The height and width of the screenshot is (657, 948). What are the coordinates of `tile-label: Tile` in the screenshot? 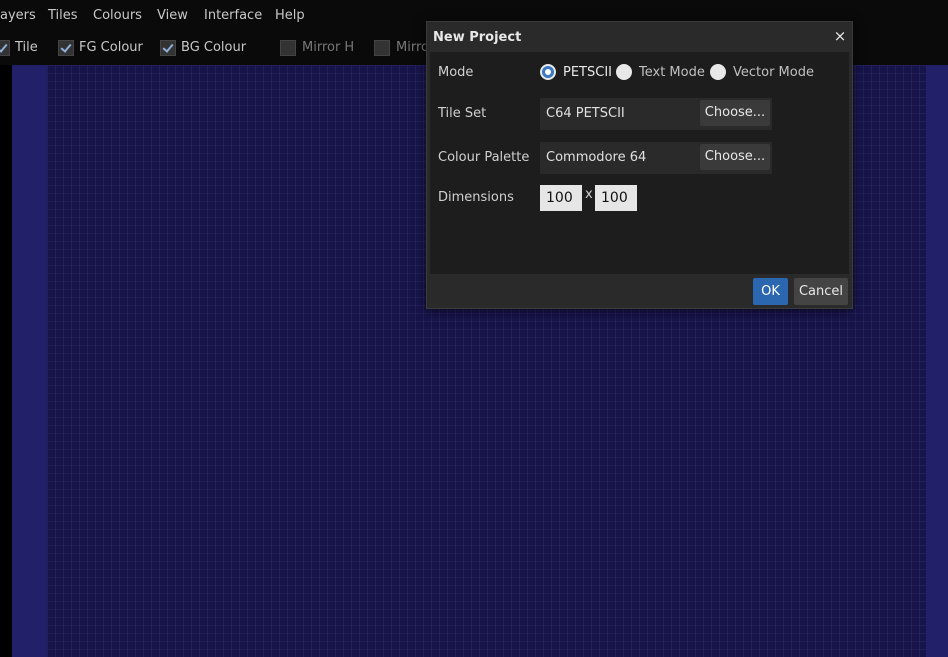 It's located at (26, 47).